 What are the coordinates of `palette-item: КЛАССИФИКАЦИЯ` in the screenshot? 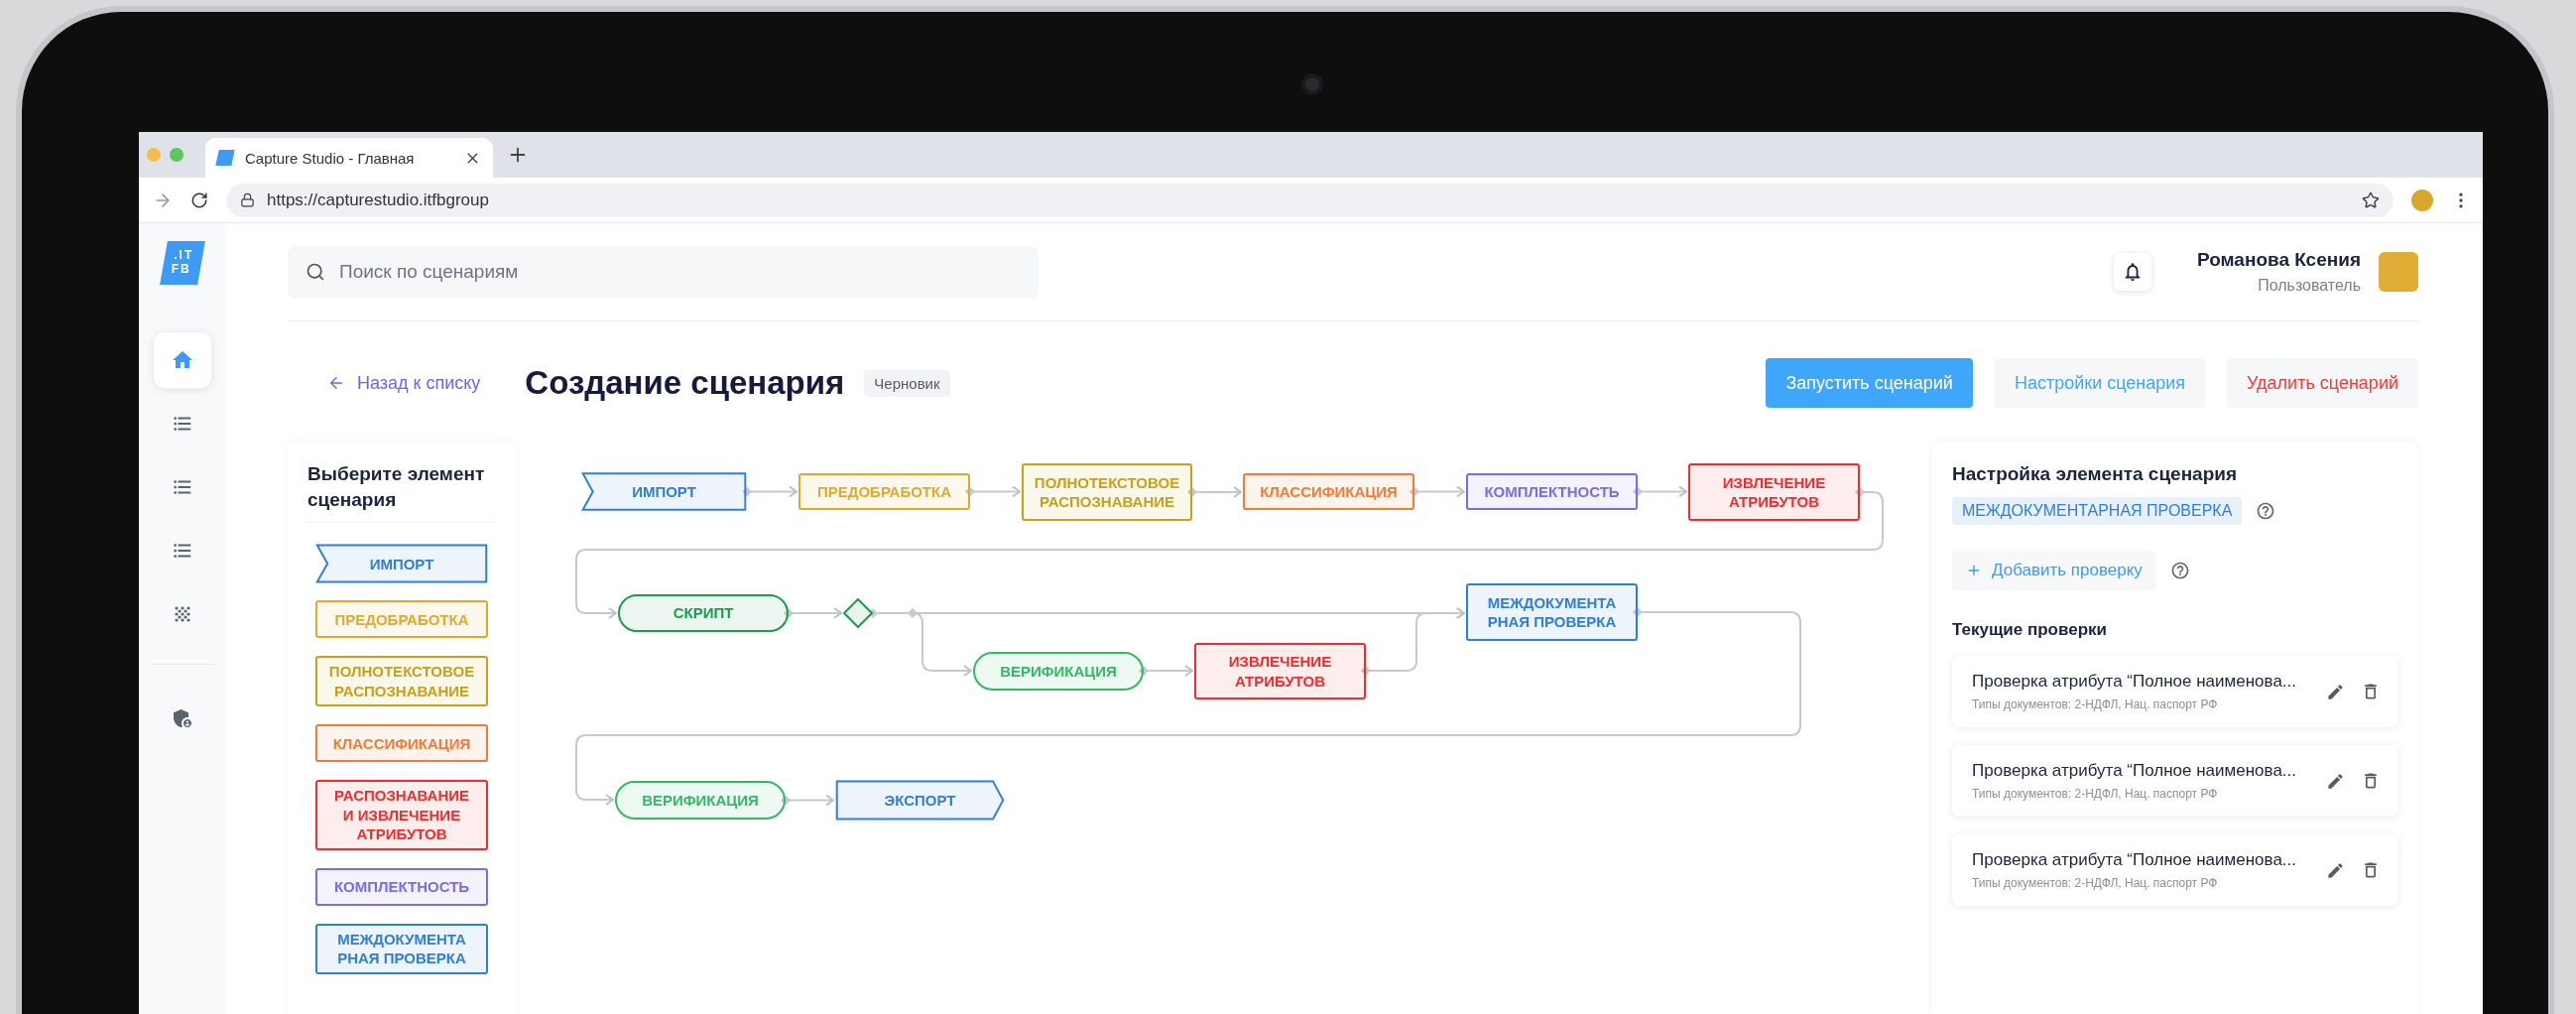 It's located at (401, 743).